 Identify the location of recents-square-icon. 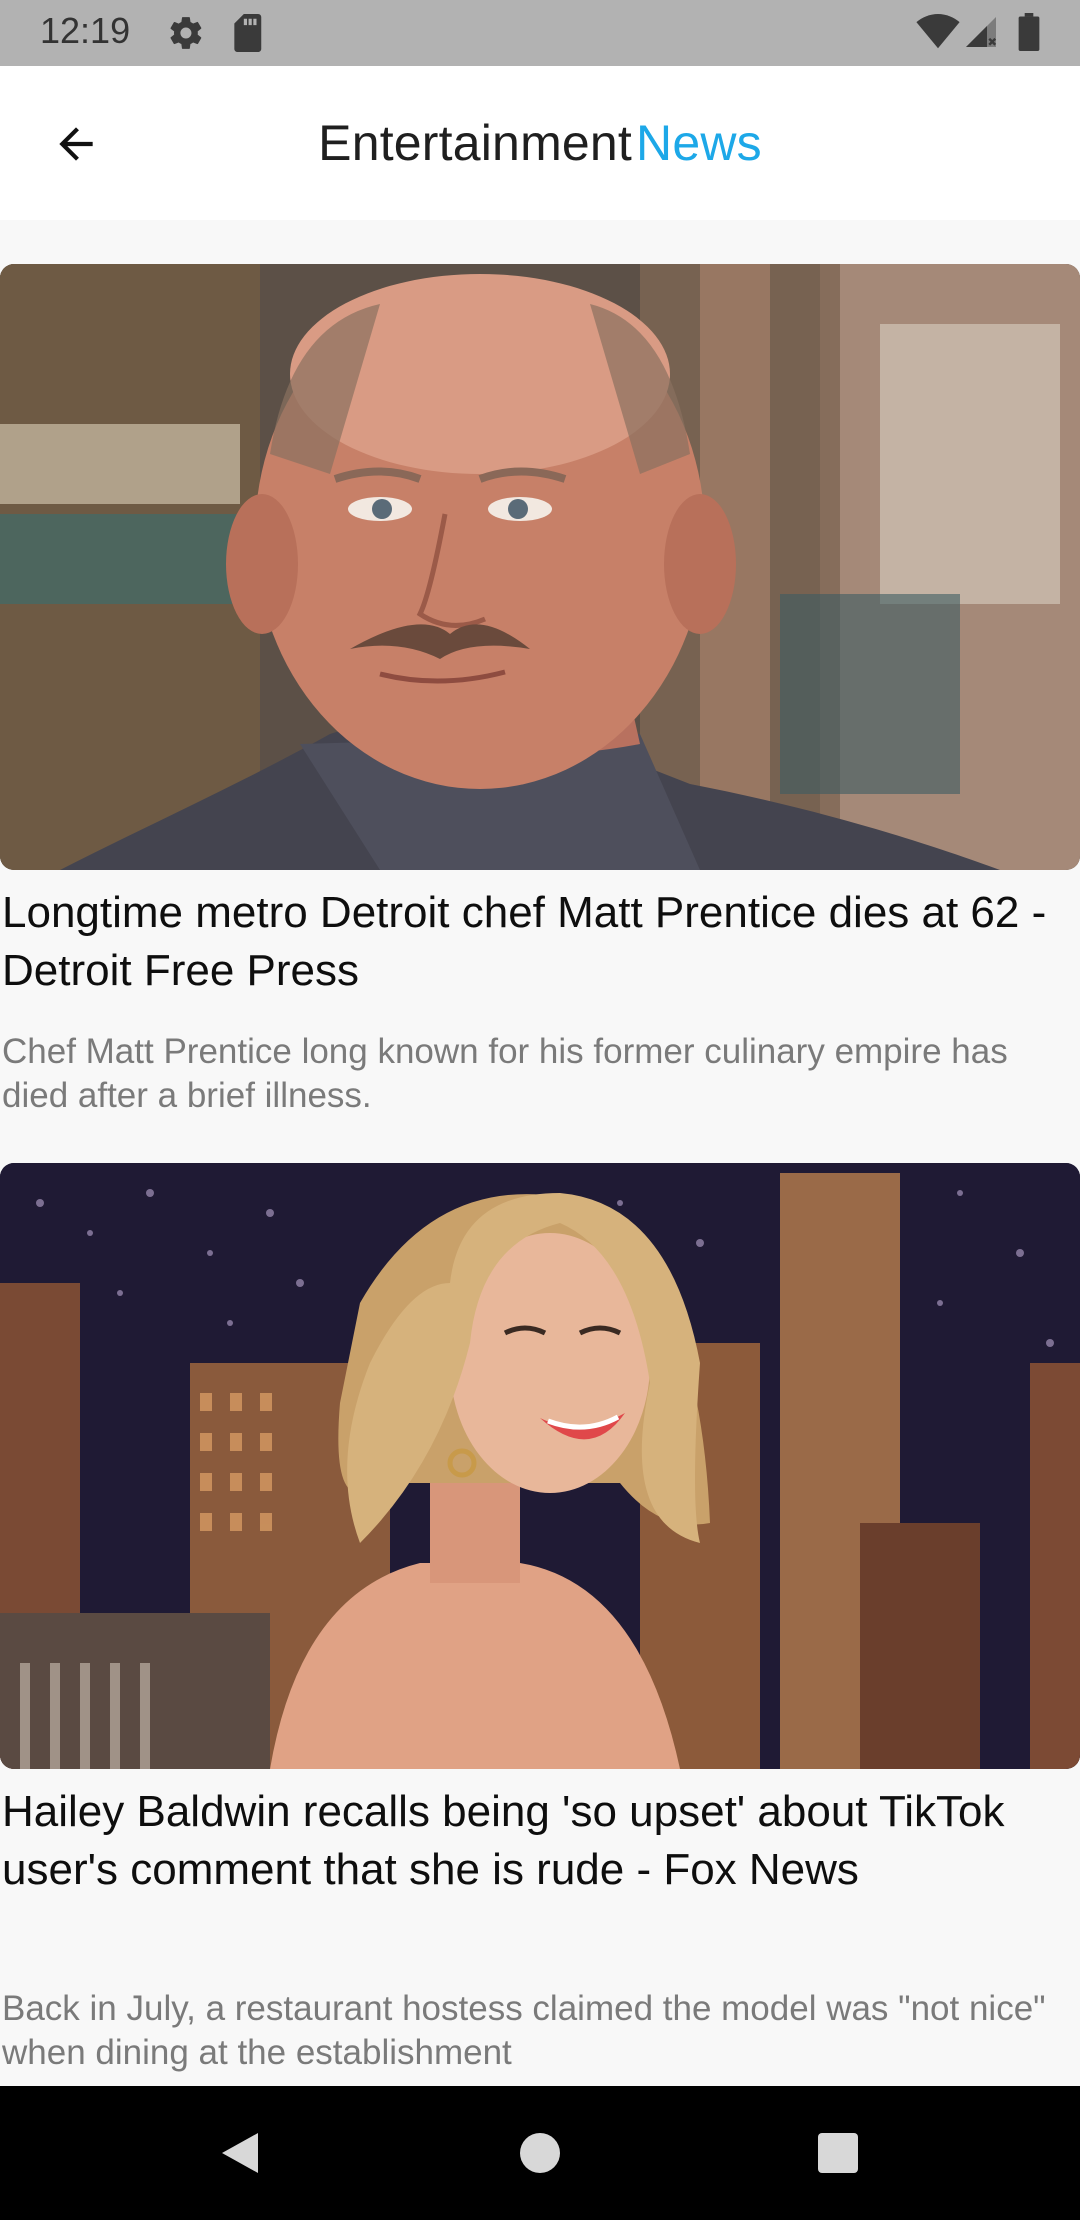
(838, 2153).